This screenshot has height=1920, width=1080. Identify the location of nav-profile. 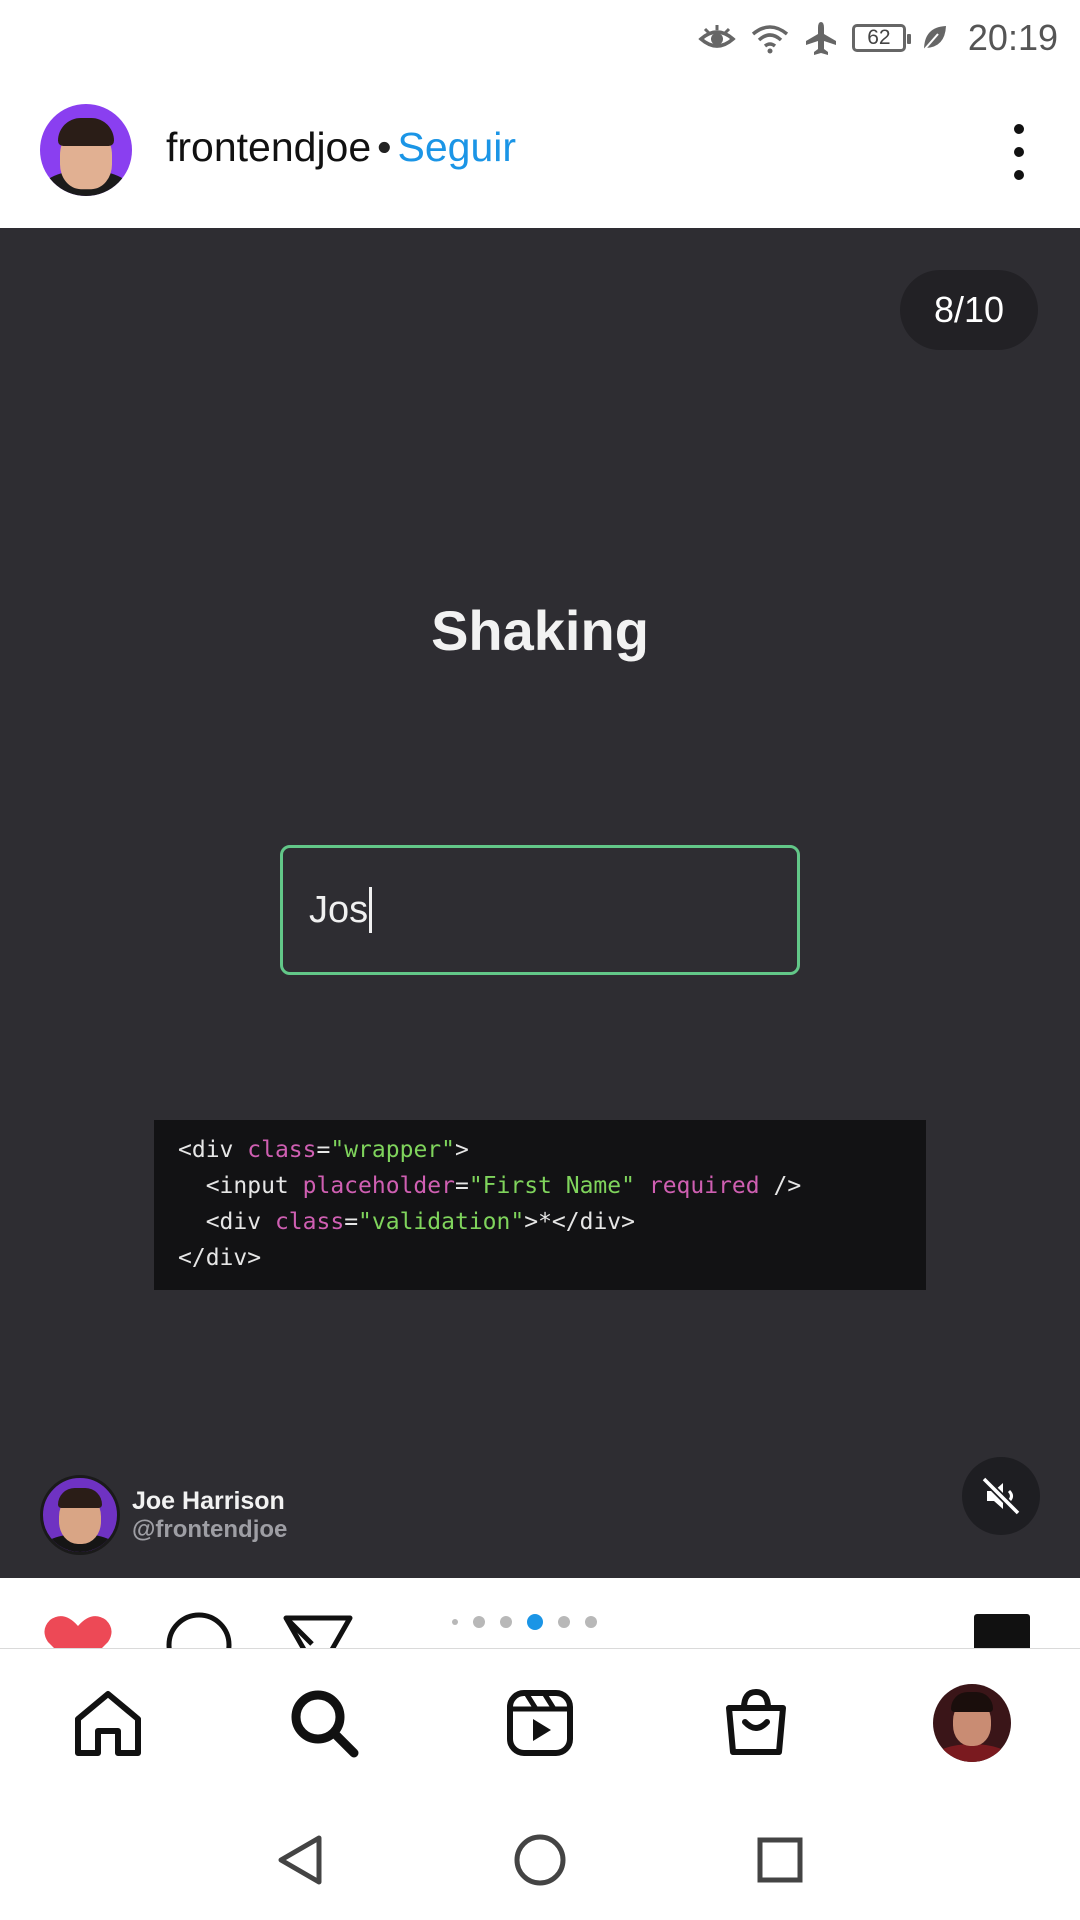
(972, 1723).